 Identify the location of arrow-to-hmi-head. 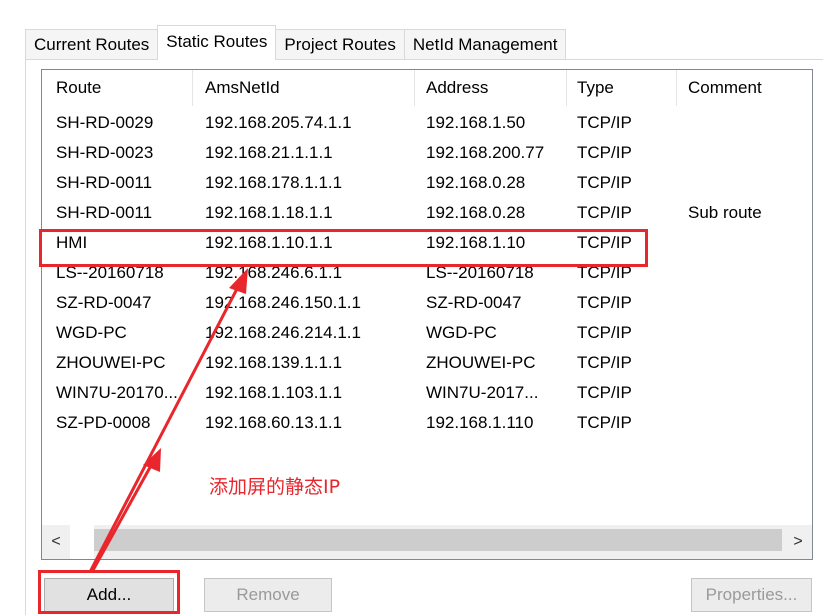
(238, 281).